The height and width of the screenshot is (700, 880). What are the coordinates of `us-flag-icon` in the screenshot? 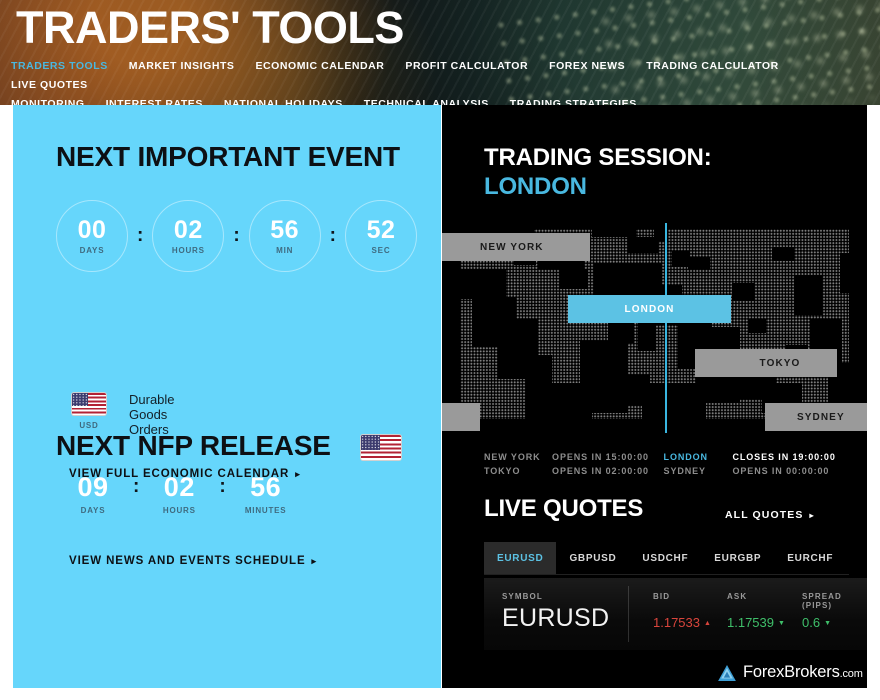 It's located at (381, 447).